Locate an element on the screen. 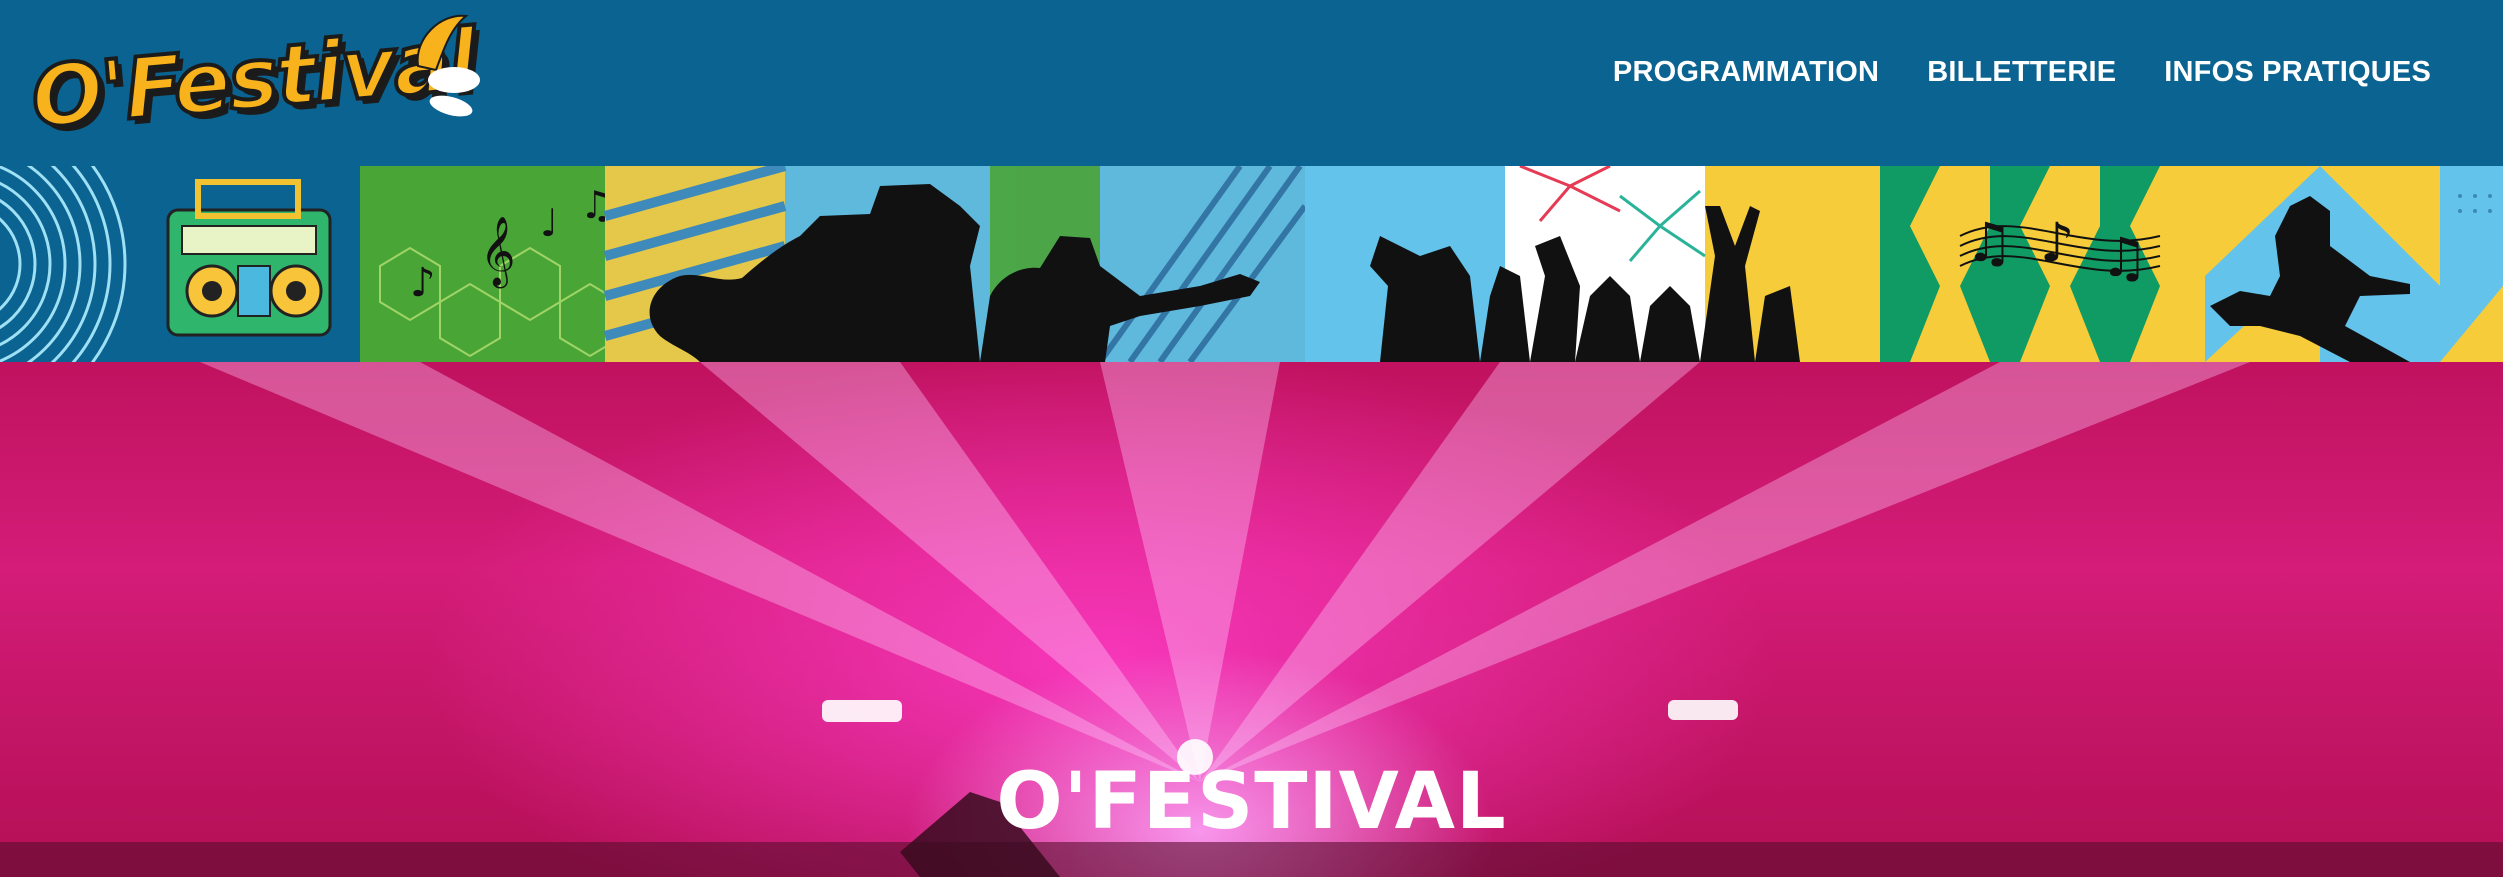 This screenshot has height=877, width=2503. hero-title: O'FESTIVAL is located at coordinates (1251, 802).